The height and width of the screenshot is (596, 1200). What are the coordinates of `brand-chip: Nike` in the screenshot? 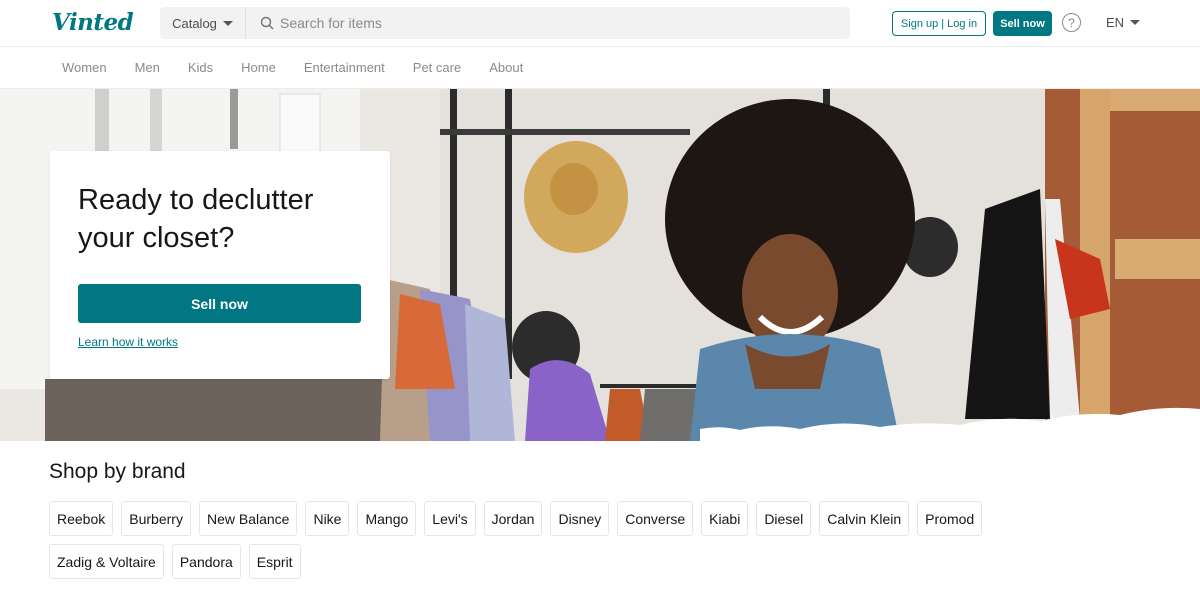 It's located at (327, 518).